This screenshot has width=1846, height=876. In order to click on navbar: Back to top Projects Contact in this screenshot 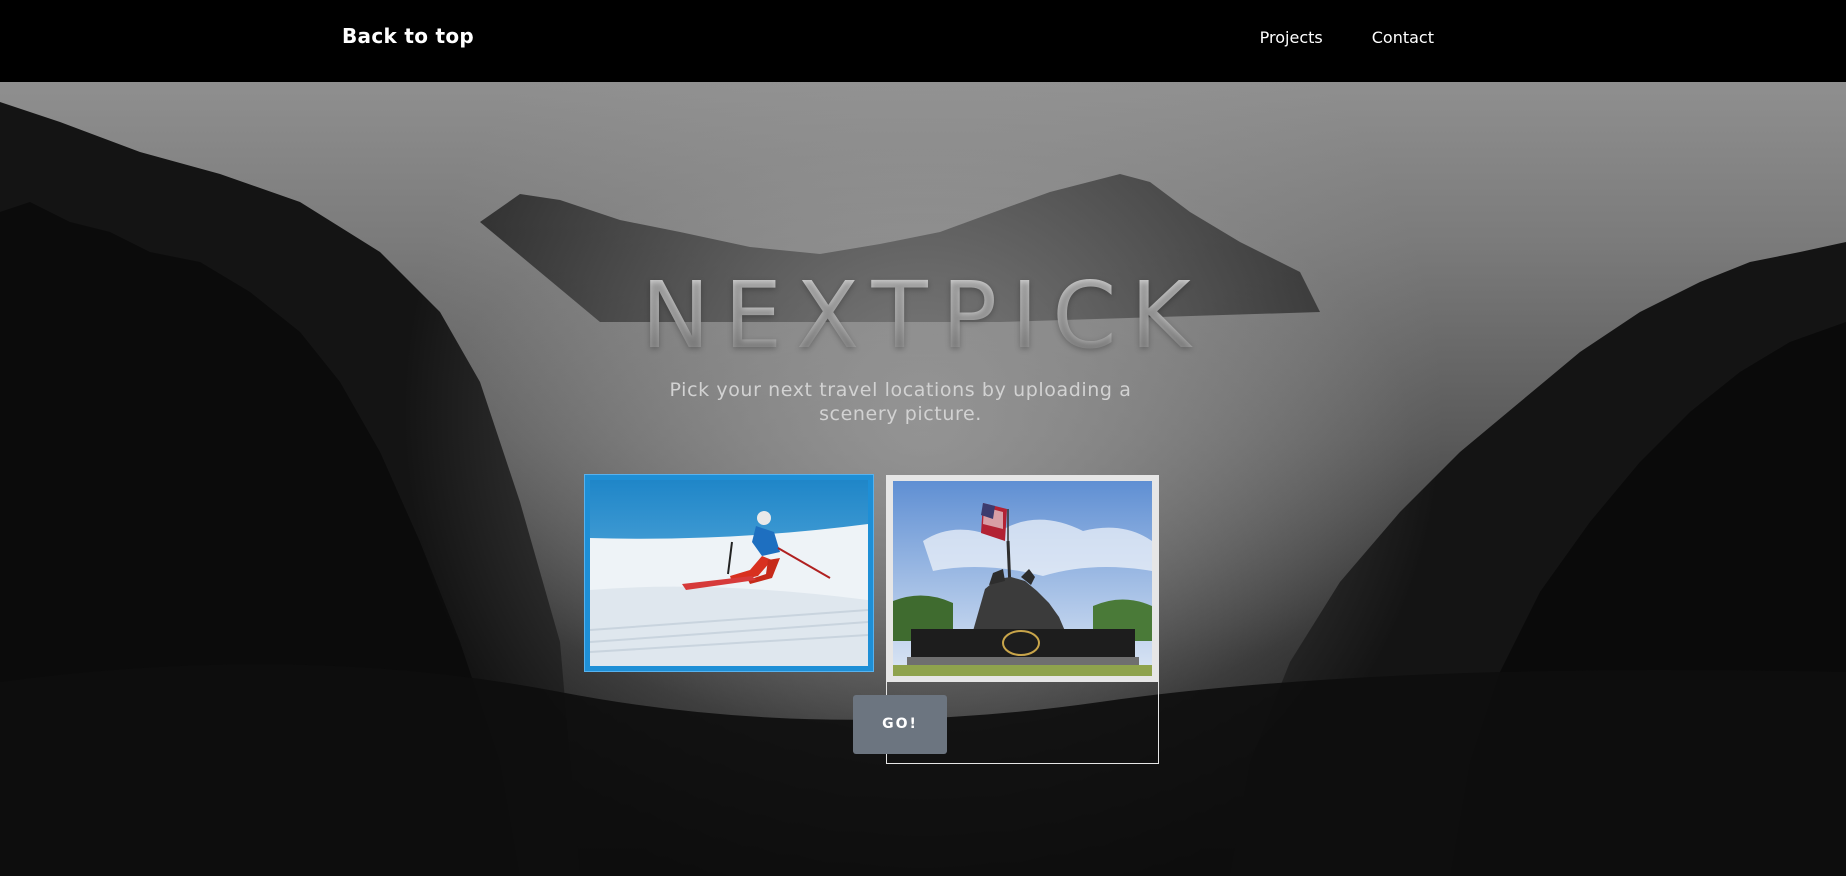, I will do `click(923, 41)`.